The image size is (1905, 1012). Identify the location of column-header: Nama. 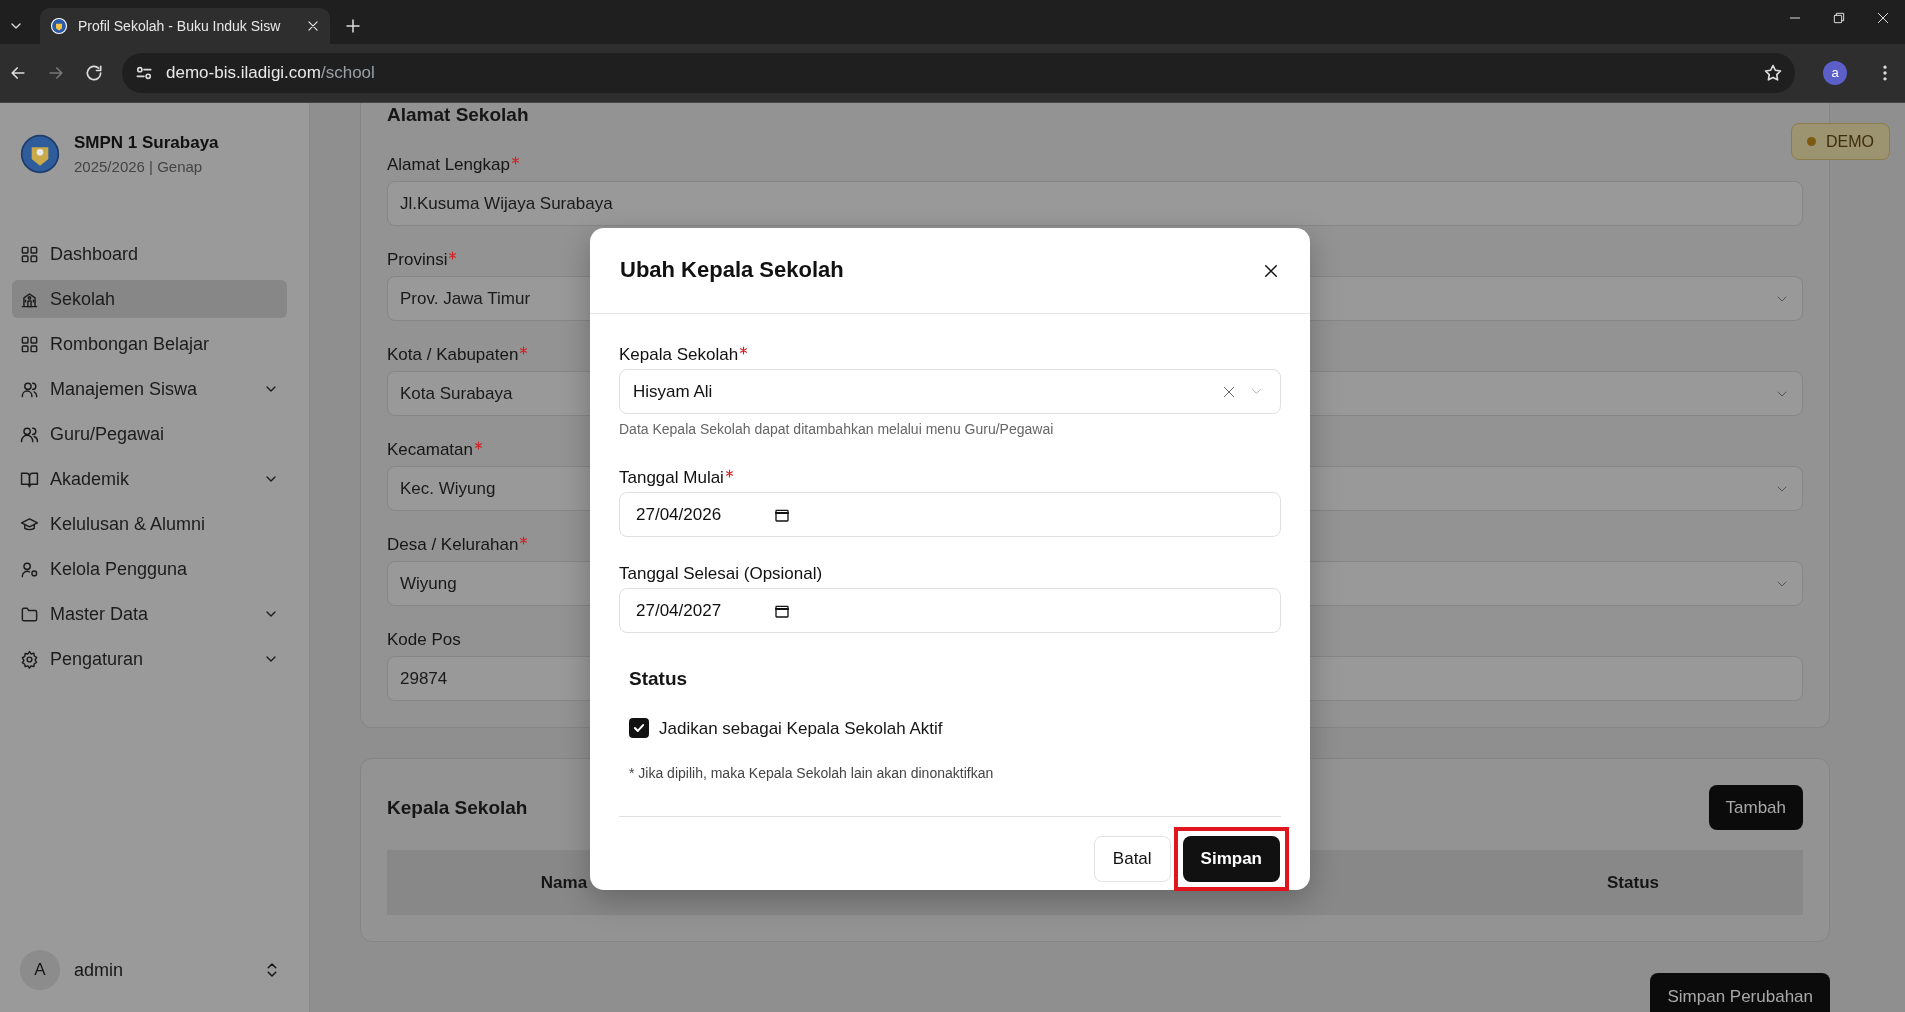
(564, 882).